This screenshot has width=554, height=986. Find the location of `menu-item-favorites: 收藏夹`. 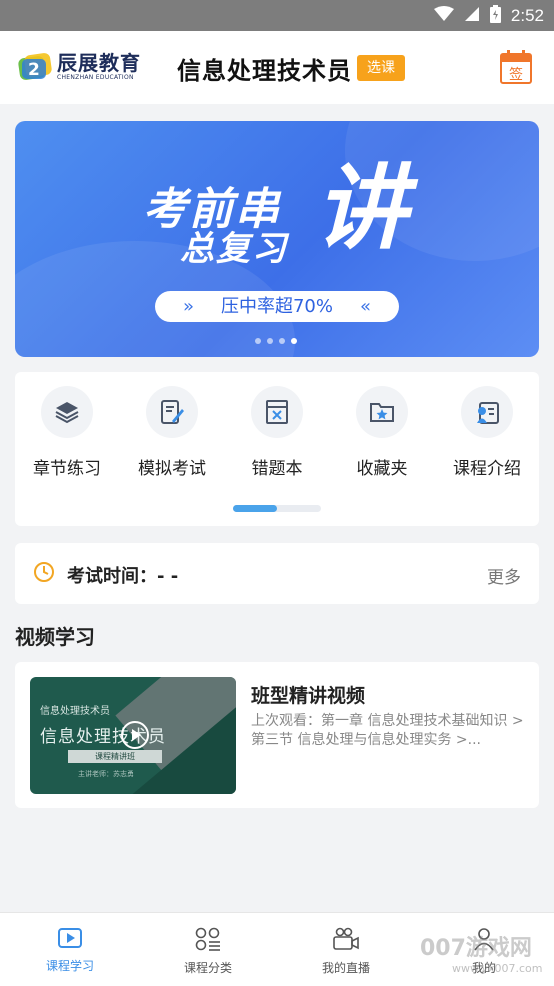

menu-item-favorites: 收藏夹 is located at coordinates (382, 432).